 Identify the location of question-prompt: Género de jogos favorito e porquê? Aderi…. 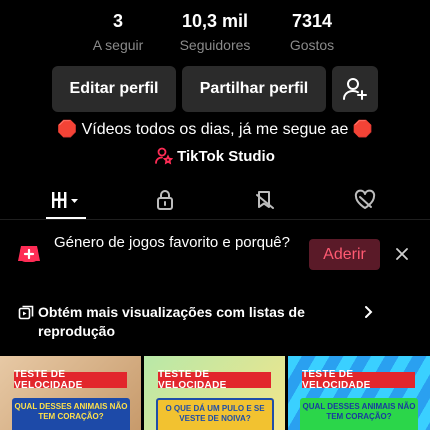
(215, 254).